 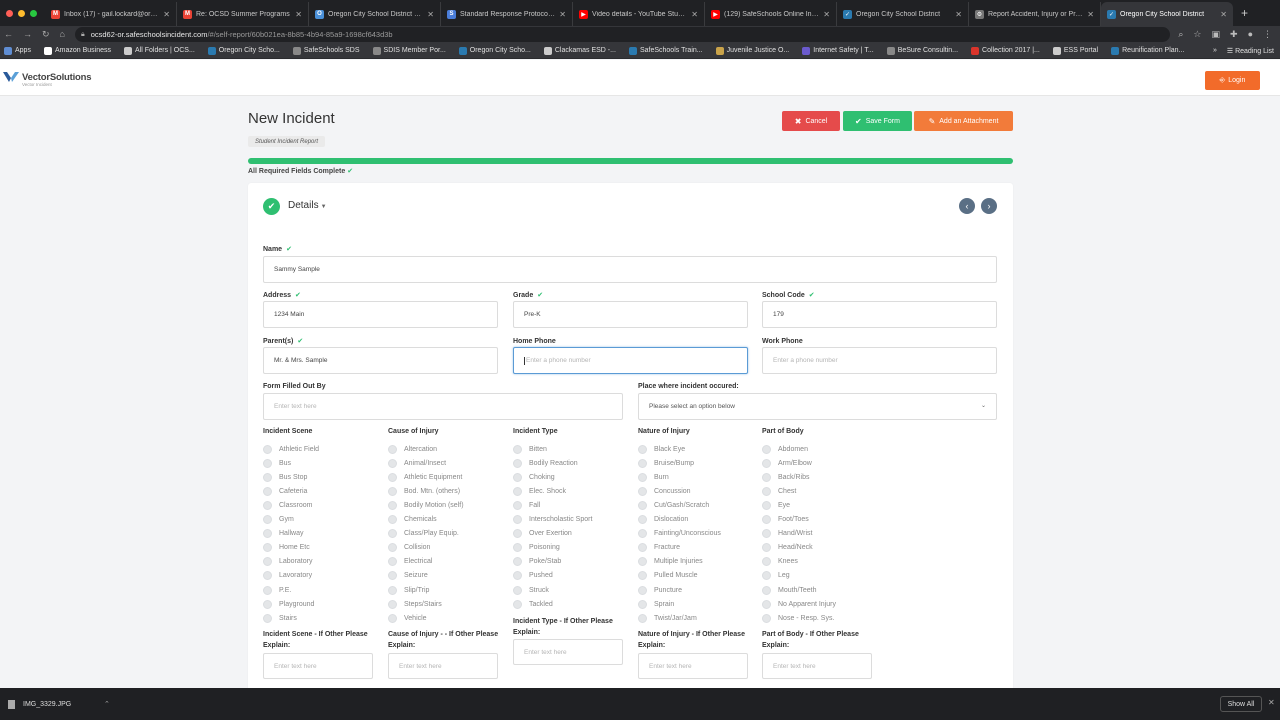 What do you see at coordinates (1267, 34) in the screenshot?
I see `menu-icon: ⋮` at bounding box center [1267, 34].